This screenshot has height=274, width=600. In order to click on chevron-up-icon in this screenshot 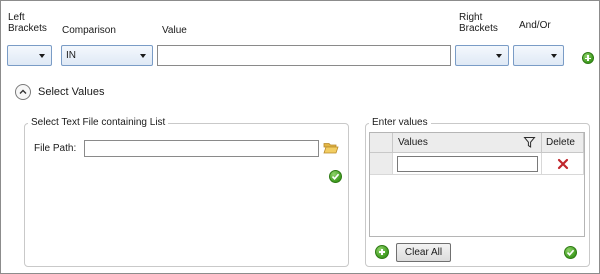, I will do `click(23, 91)`.